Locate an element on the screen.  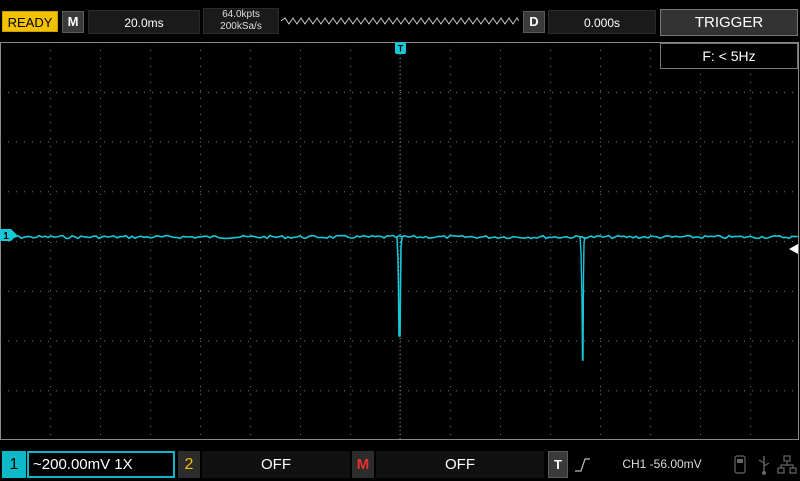
network-icon is located at coordinates (787, 464).